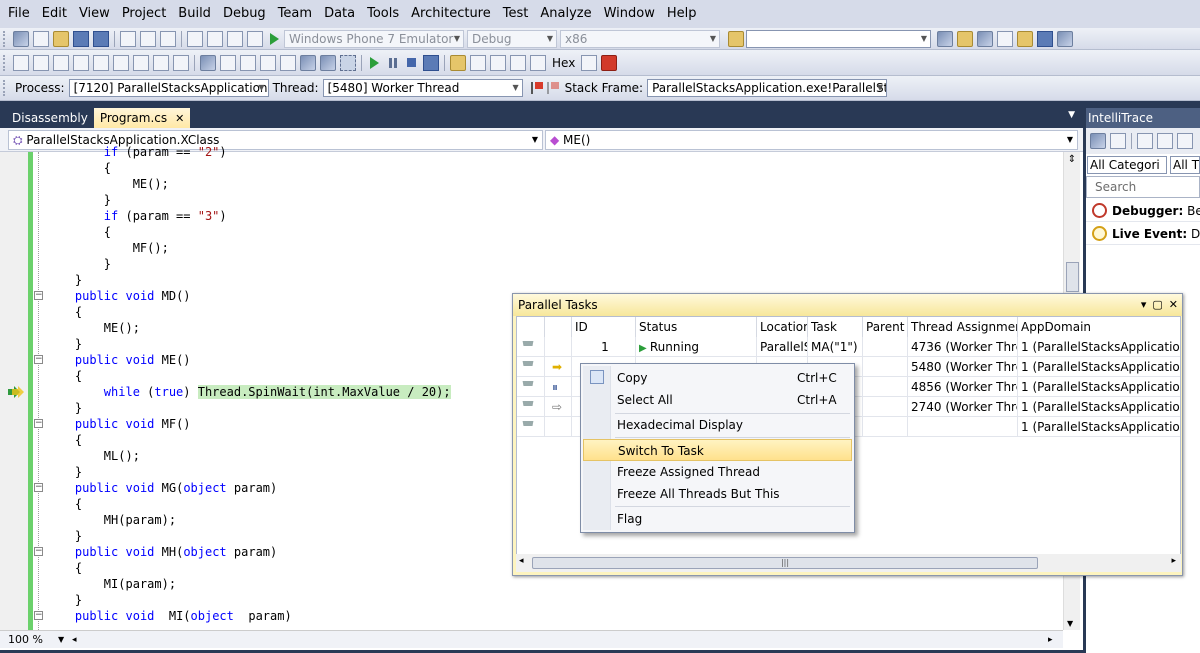 This screenshot has height=653, width=1200. What do you see at coordinates (348, 62) in the screenshot?
I see `clear-bookmarks-icon` at bounding box center [348, 62].